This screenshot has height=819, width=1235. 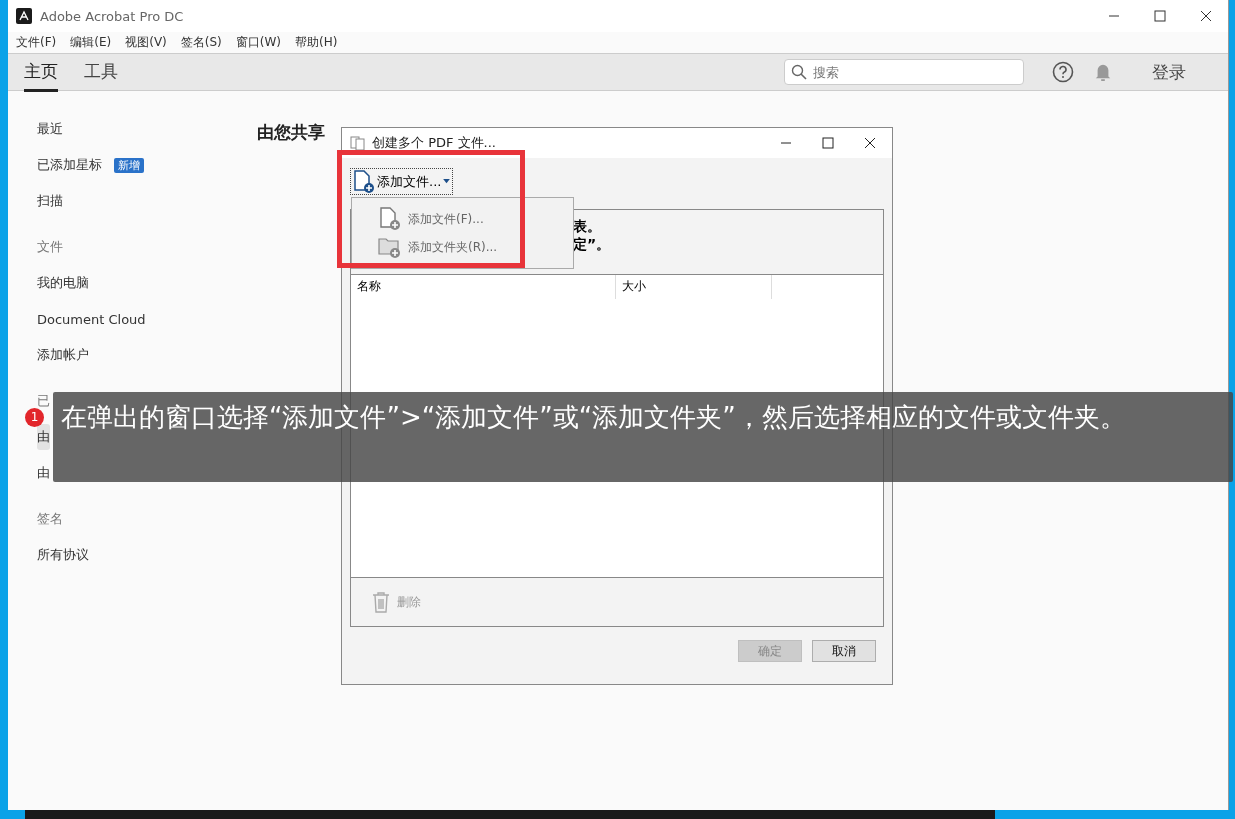 What do you see at coordinates (50, 247) in the screenshot?
I see `sidebar-section: 文件` at bounding box center [50, 247].